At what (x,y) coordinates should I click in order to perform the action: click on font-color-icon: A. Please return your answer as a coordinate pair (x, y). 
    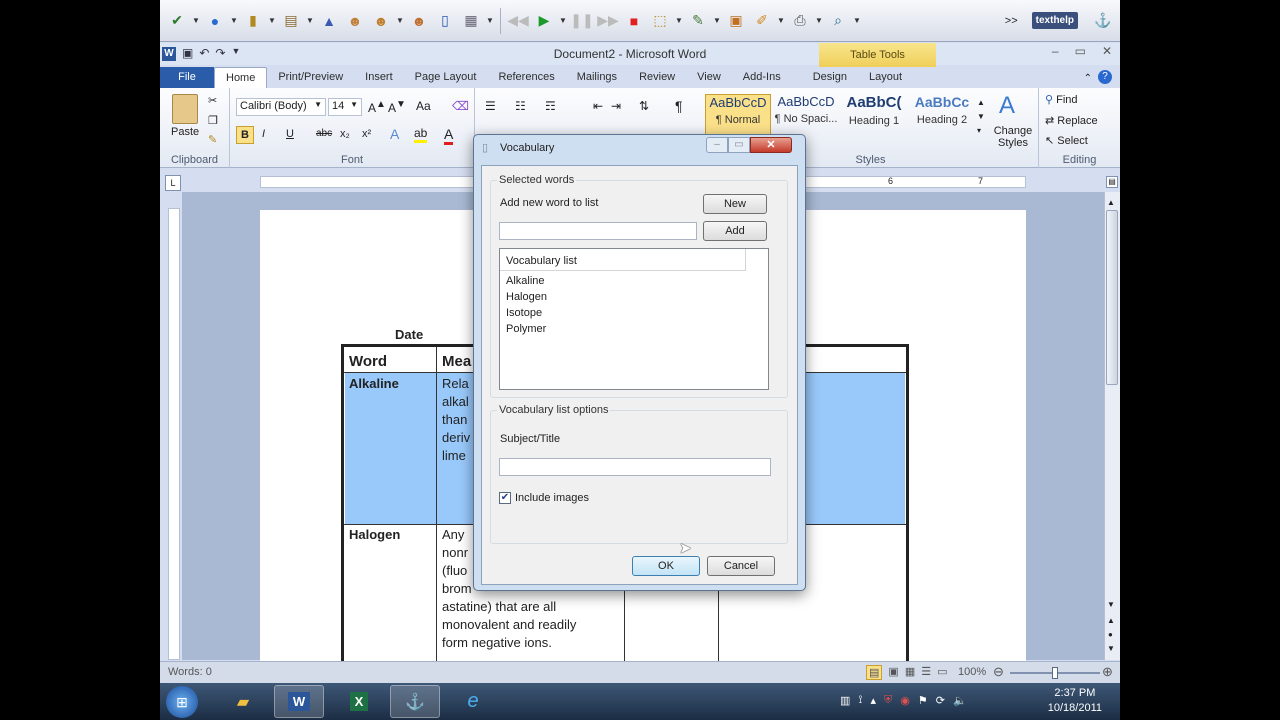
    Looking at the image, I should click on (449, 135).